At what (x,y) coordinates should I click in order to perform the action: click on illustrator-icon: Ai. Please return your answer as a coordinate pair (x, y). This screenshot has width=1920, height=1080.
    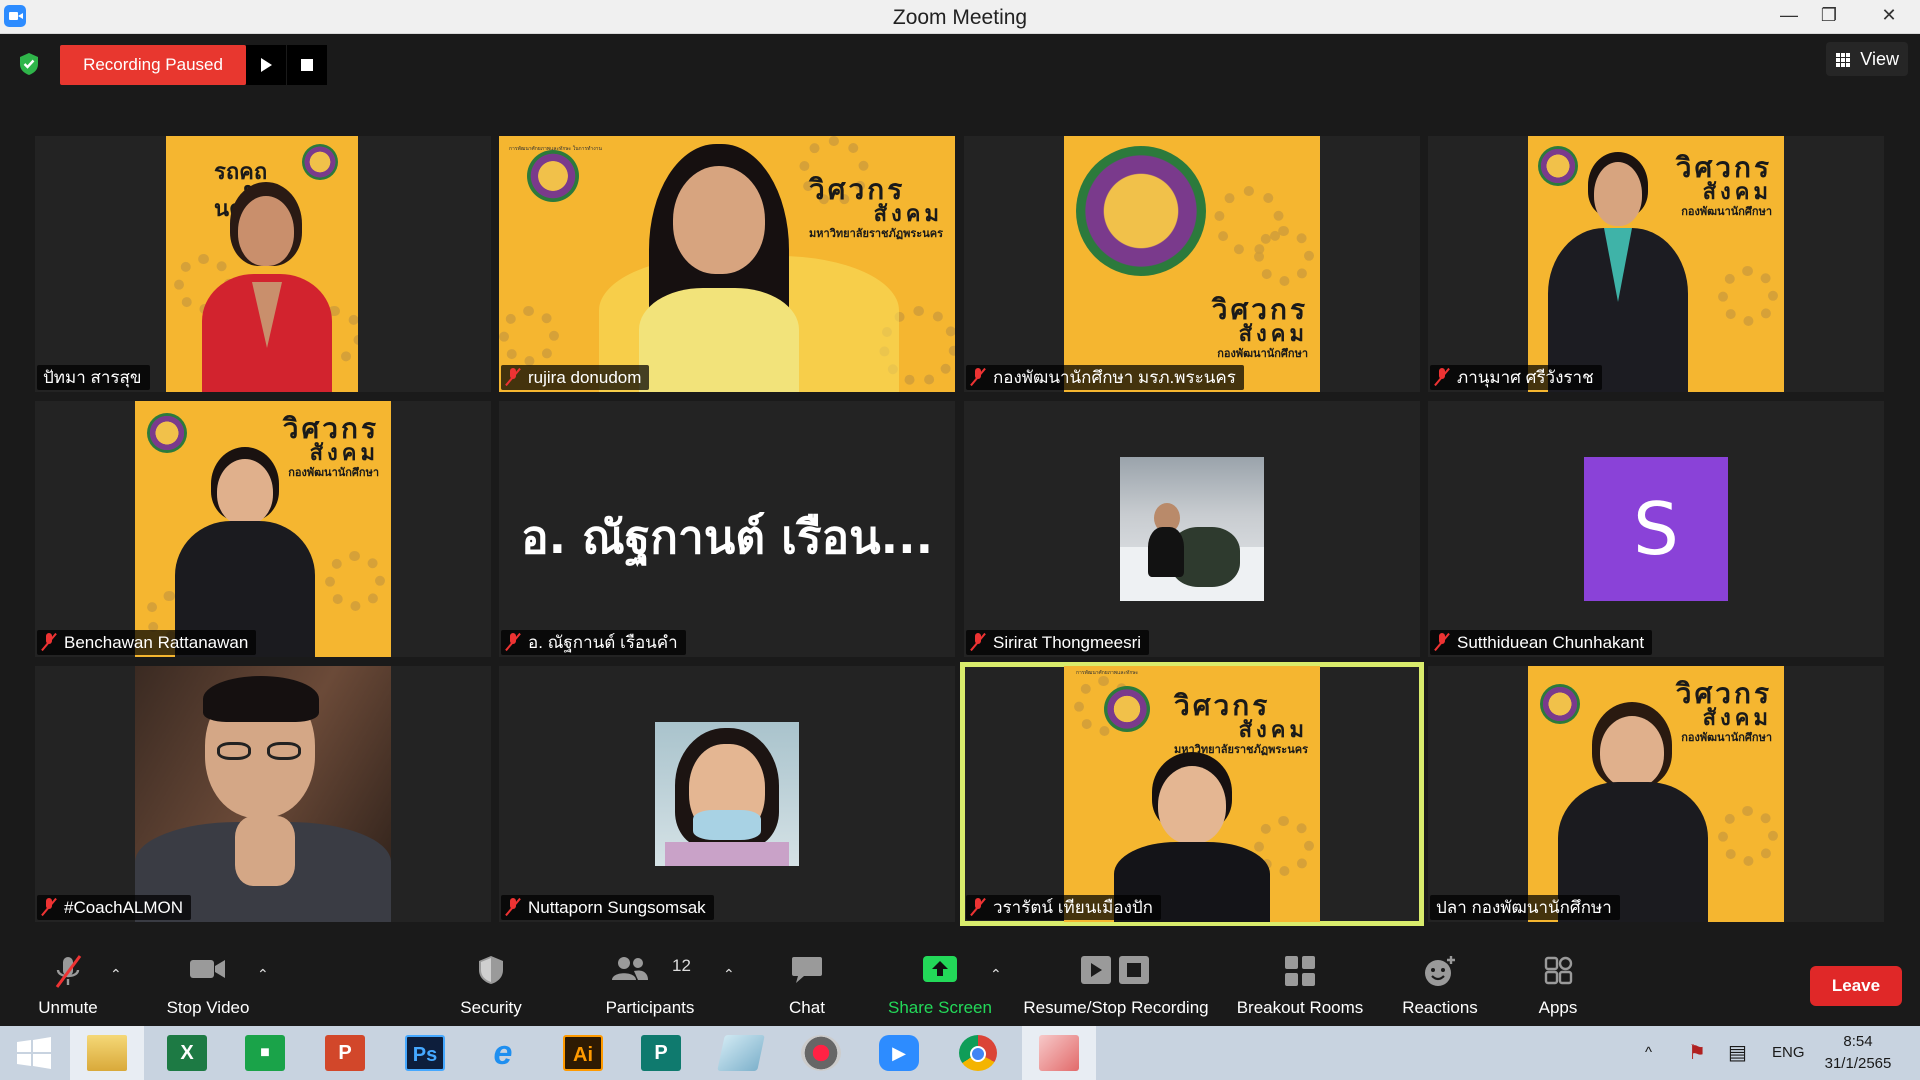
    Looking at the image, I should click on (583, 1053).